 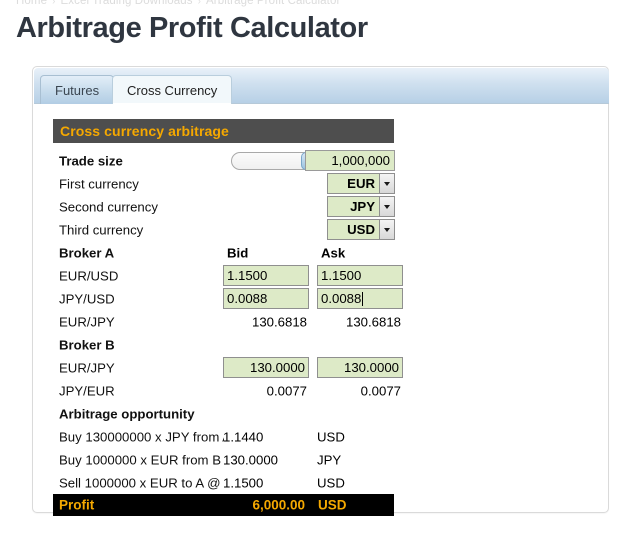 I want to click on trade-size-value: 1,000,000, so click(x=350, y=160).